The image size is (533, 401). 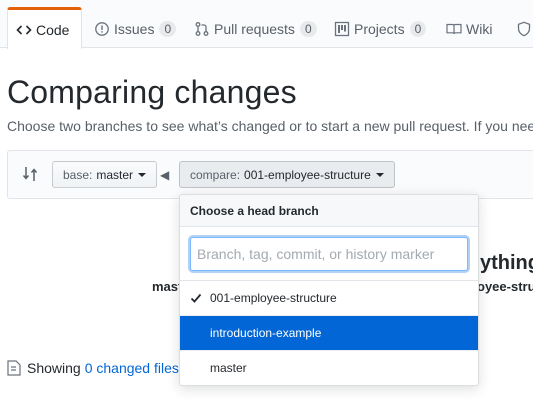 What do you see at coordinates (273, 298) in the screenshot?
I see `branch-label: 001-employee-structure` at bounding box center [273, 298].